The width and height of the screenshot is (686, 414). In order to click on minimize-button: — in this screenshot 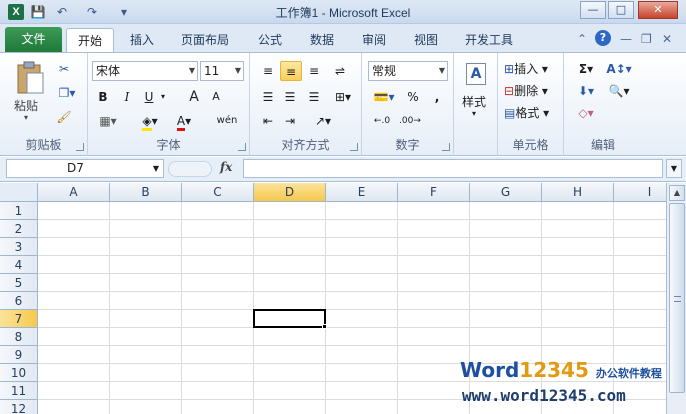, I will do `click(593, 10)`.